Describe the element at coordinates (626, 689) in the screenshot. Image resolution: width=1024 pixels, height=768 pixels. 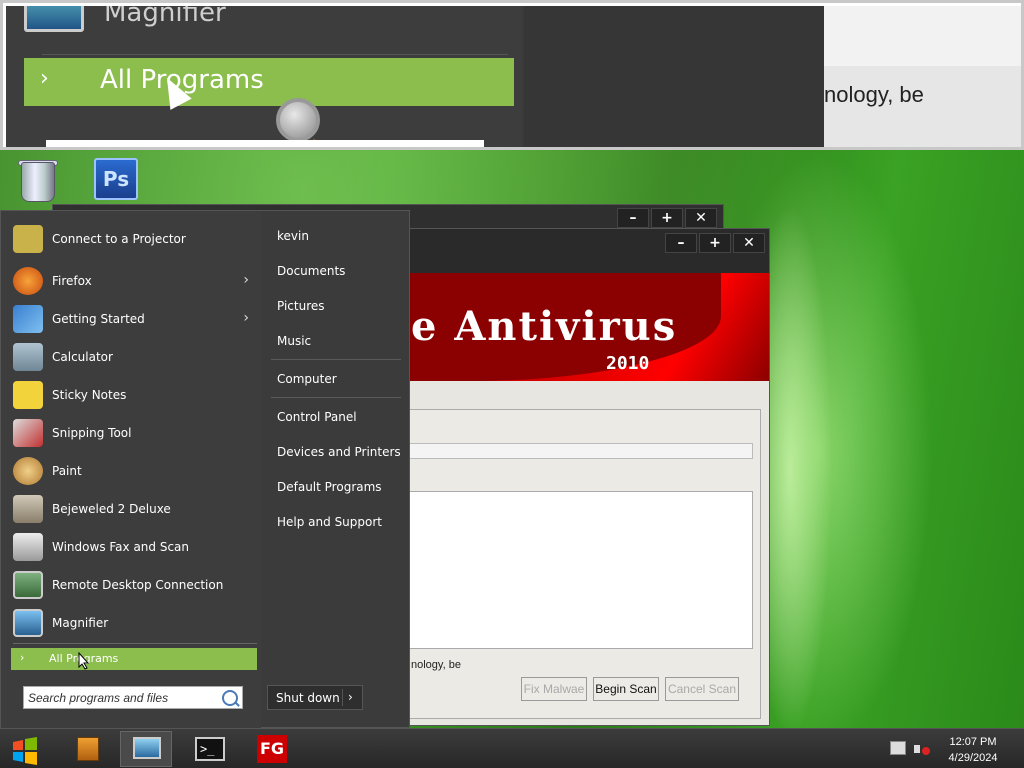
I see `begin-scan-button: Begin Scan` at that location.